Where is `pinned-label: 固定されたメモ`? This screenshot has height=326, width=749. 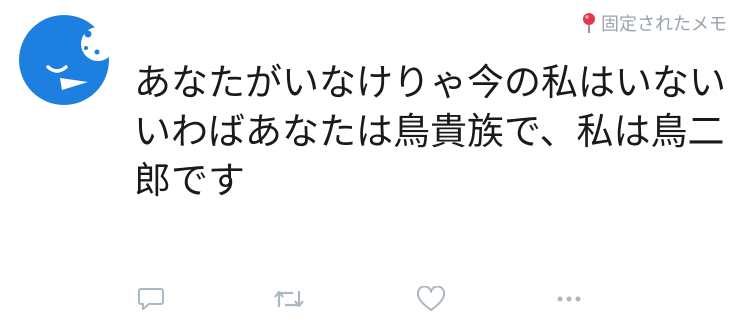
pinned-label: 固定されたメモ is located at coordinates (654, 23).